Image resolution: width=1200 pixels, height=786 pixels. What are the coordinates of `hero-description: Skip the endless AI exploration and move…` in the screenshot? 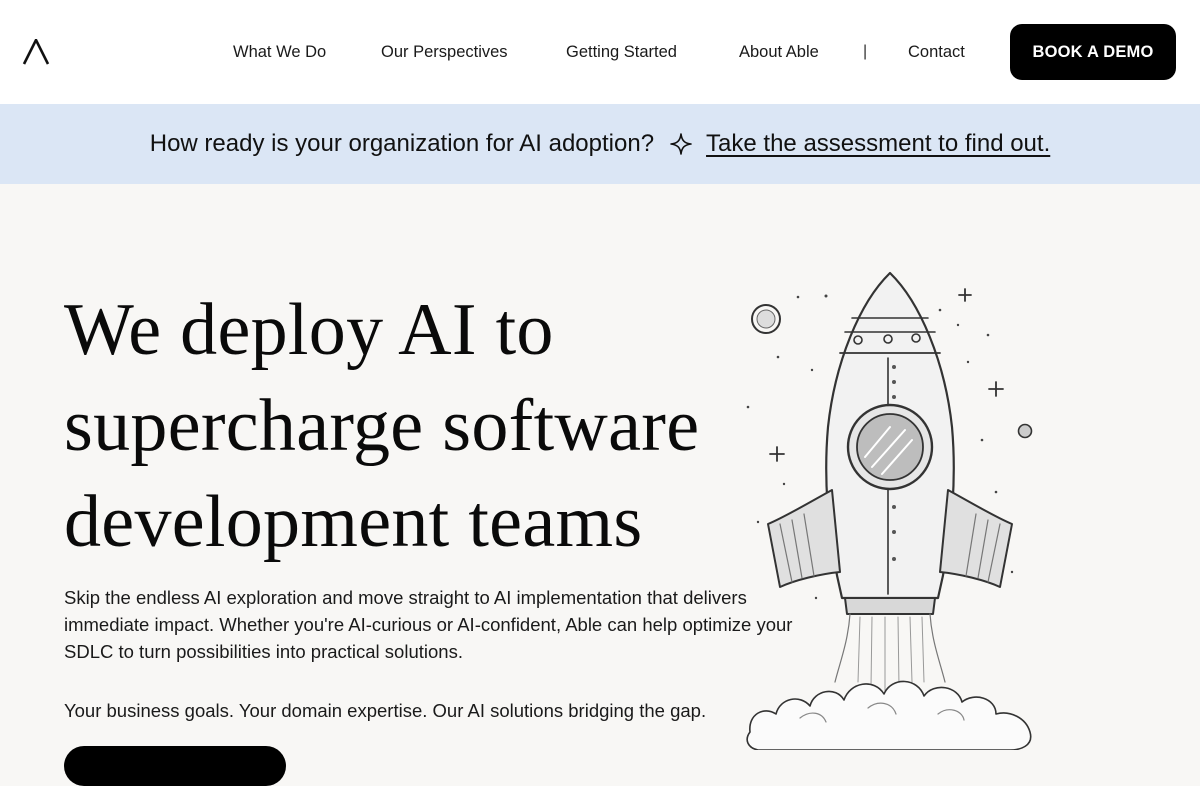 It's located at (428, 624).